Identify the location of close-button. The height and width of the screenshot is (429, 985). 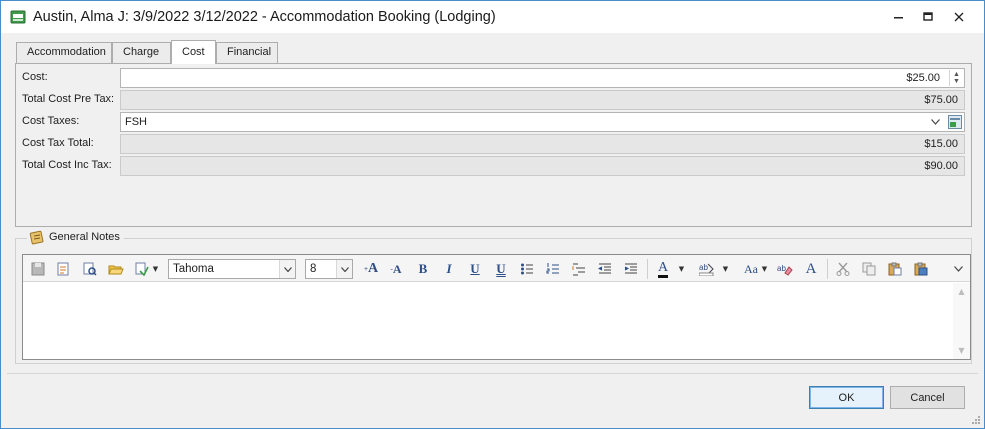
(959, 17).